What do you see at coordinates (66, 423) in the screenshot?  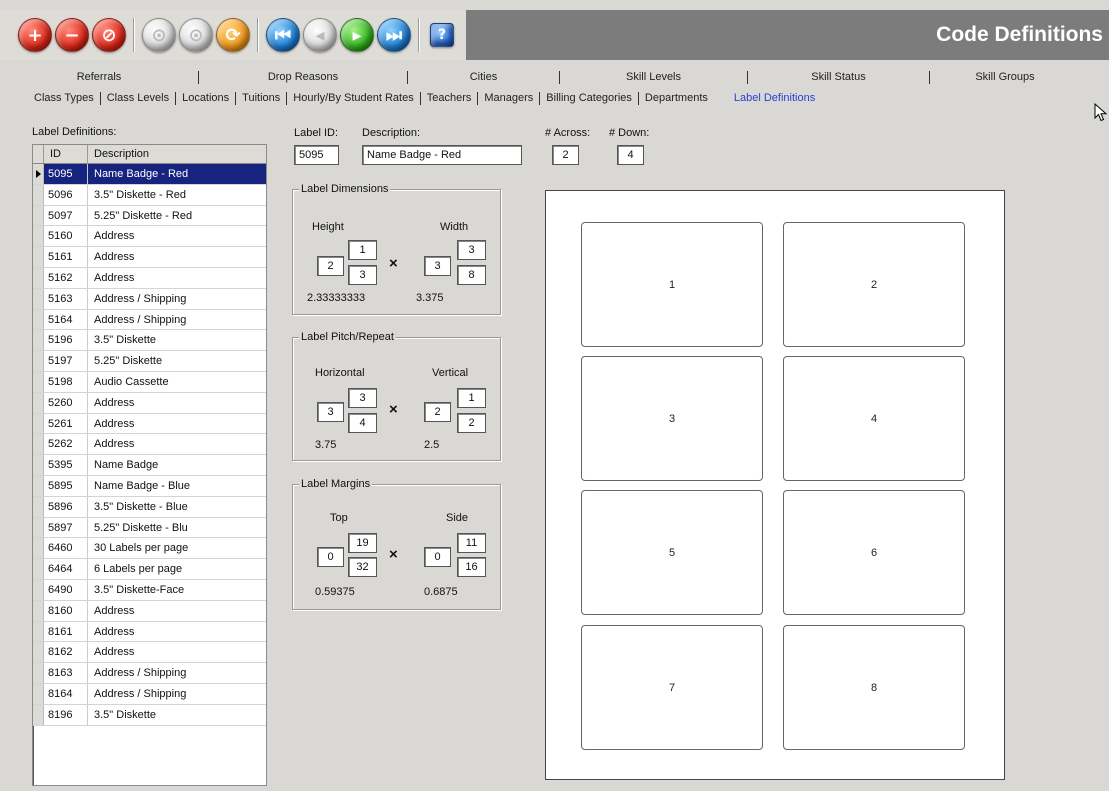 I see `cell-id: 5261` at bounding box center [66, 423].